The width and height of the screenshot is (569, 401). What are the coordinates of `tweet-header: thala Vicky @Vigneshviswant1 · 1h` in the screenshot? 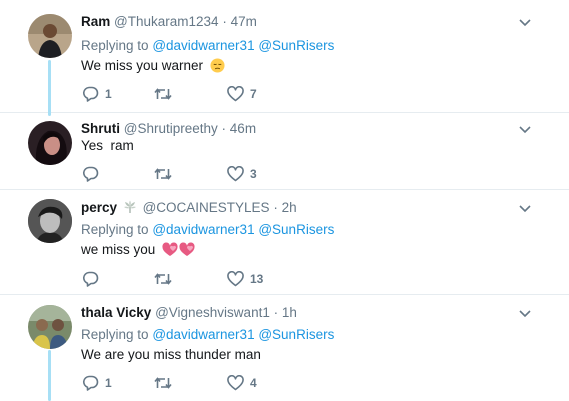 It's located at (189, 313).